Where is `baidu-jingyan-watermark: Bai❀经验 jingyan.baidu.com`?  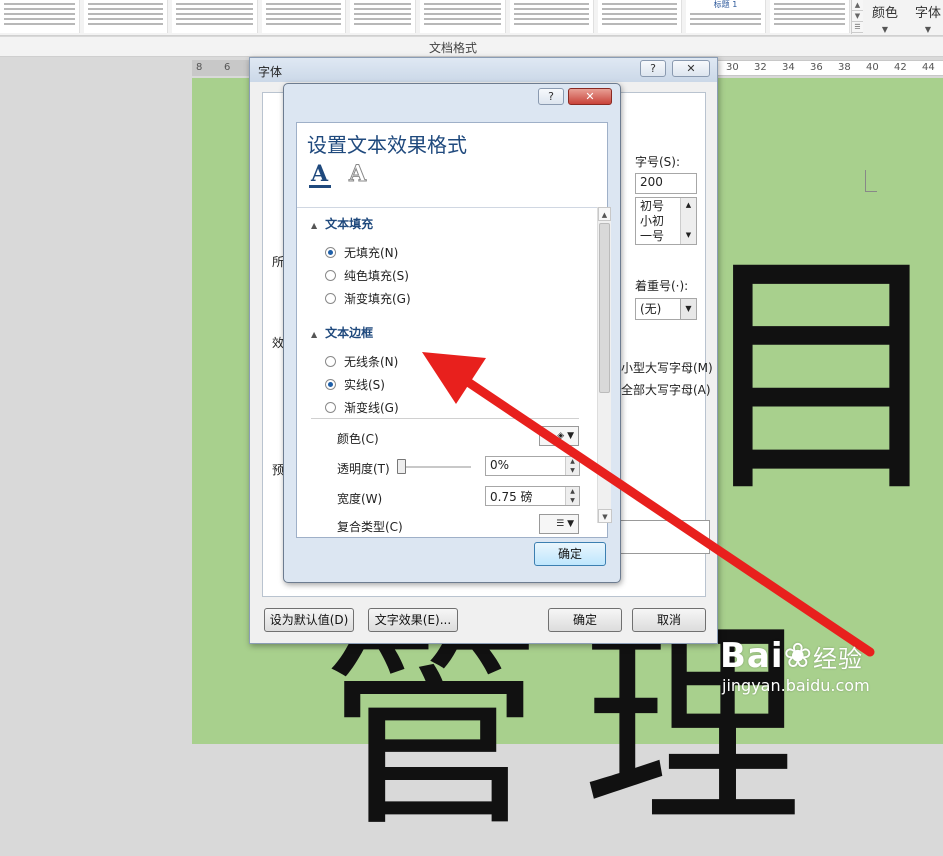 baidu-jingyan-watermark: Bai❀经验 jingyan.baidu.com is located at coordinates (795, 665).